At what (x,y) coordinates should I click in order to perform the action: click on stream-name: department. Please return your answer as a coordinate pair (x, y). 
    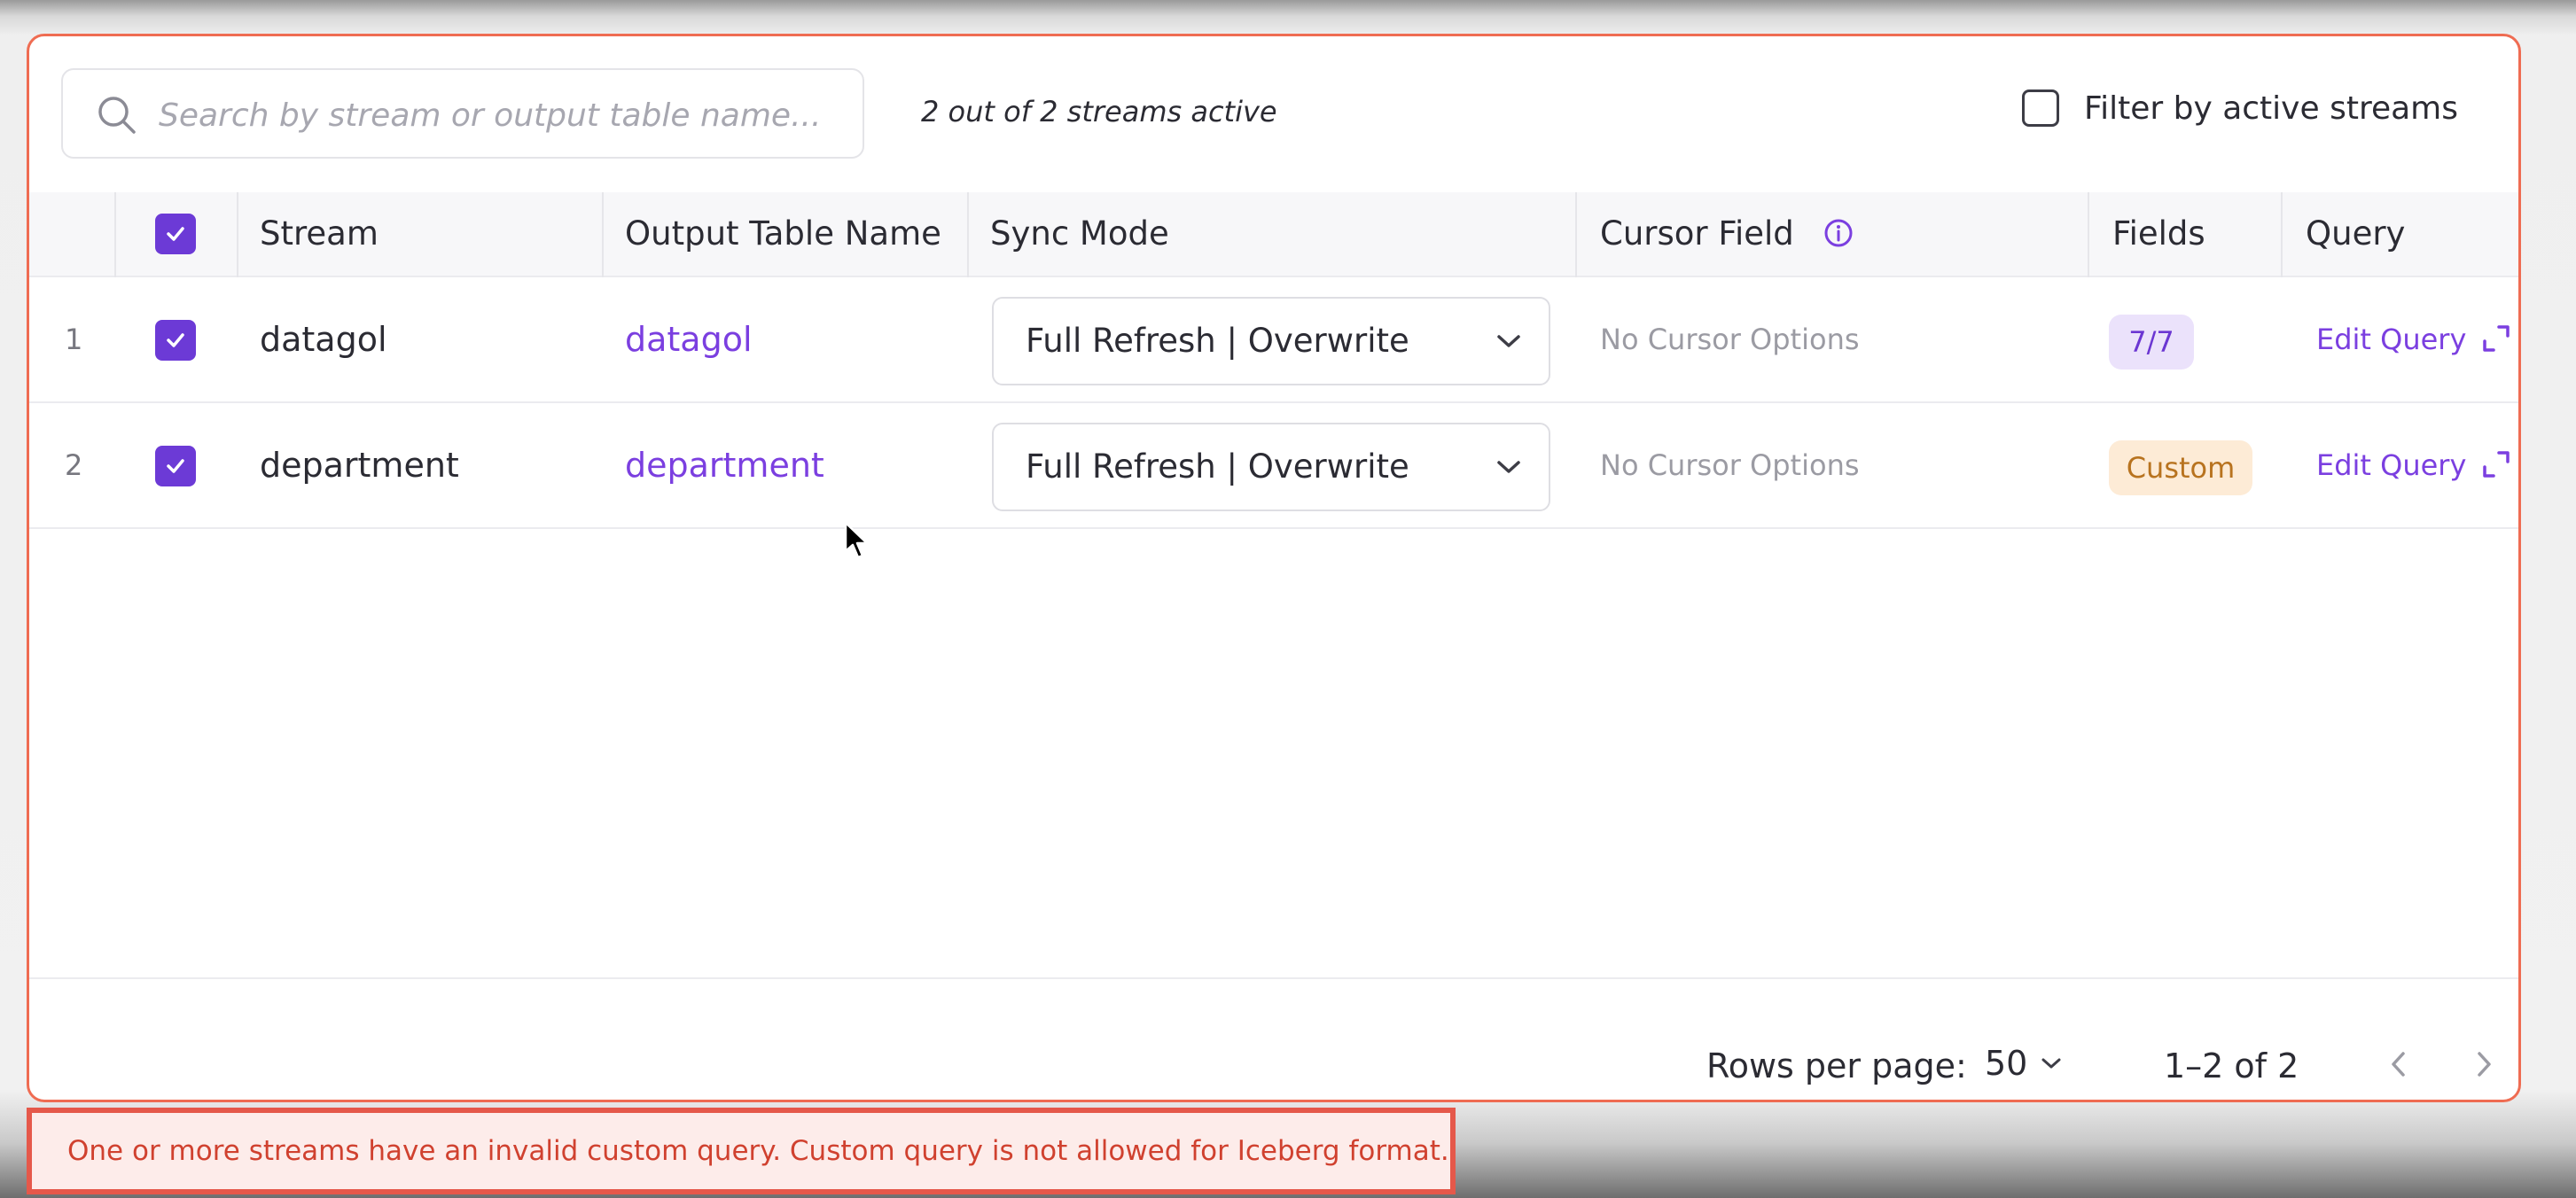
    Looking at the image, I should click on (359, 465).